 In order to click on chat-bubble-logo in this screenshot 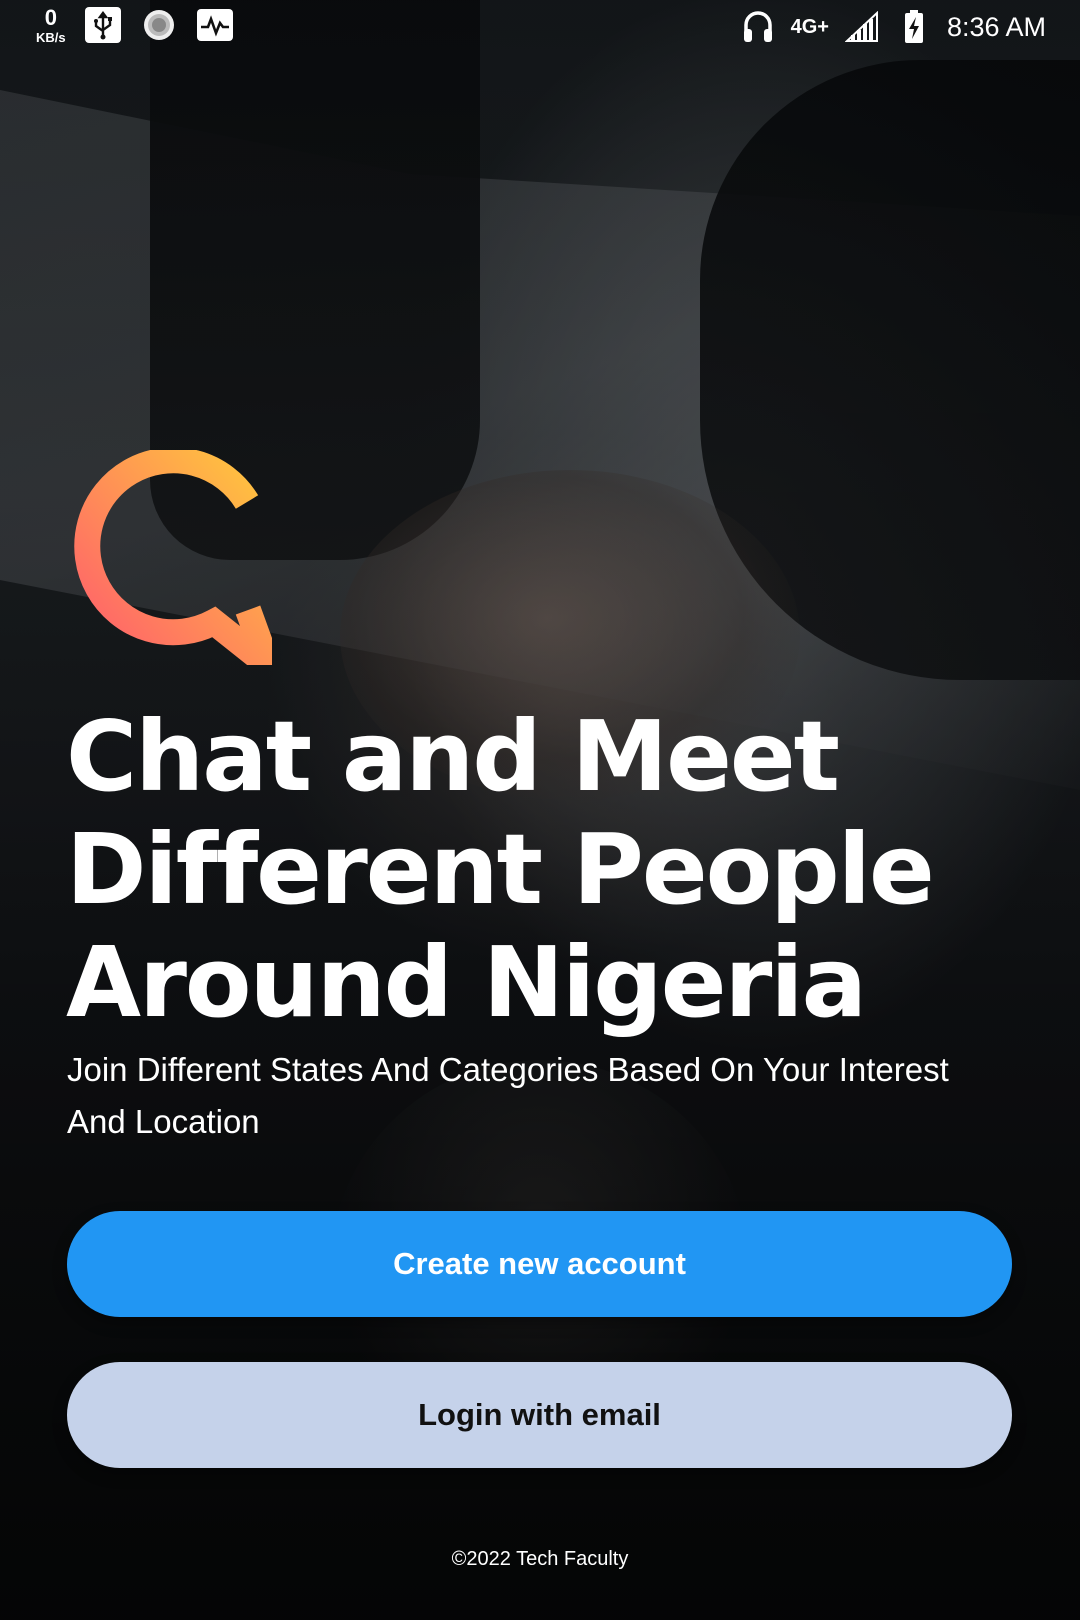, I will do `click(185, 575)`.